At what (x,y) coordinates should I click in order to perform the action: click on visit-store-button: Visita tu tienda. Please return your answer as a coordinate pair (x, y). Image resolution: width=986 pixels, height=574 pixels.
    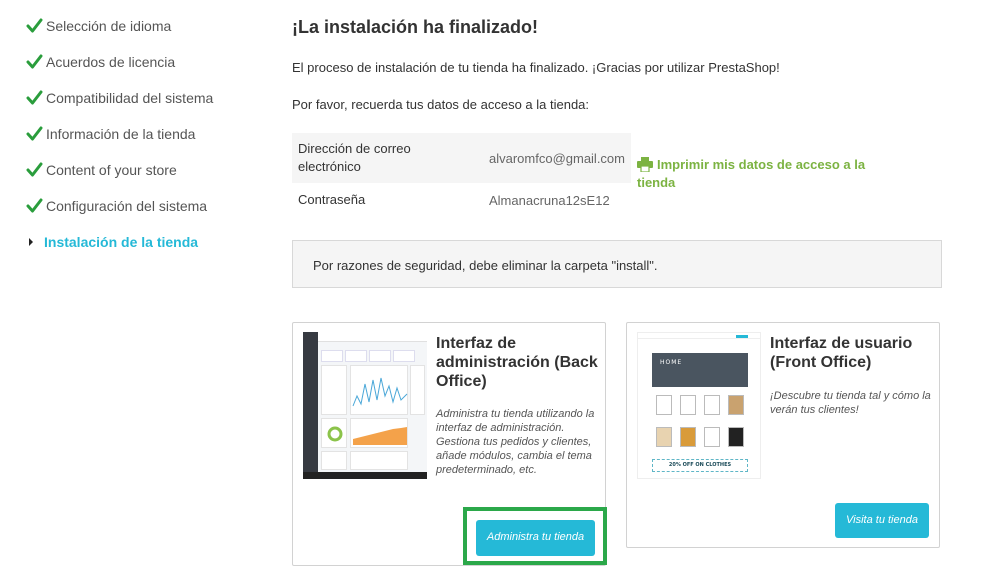
    Looking at the image, I should click on (882, 520).